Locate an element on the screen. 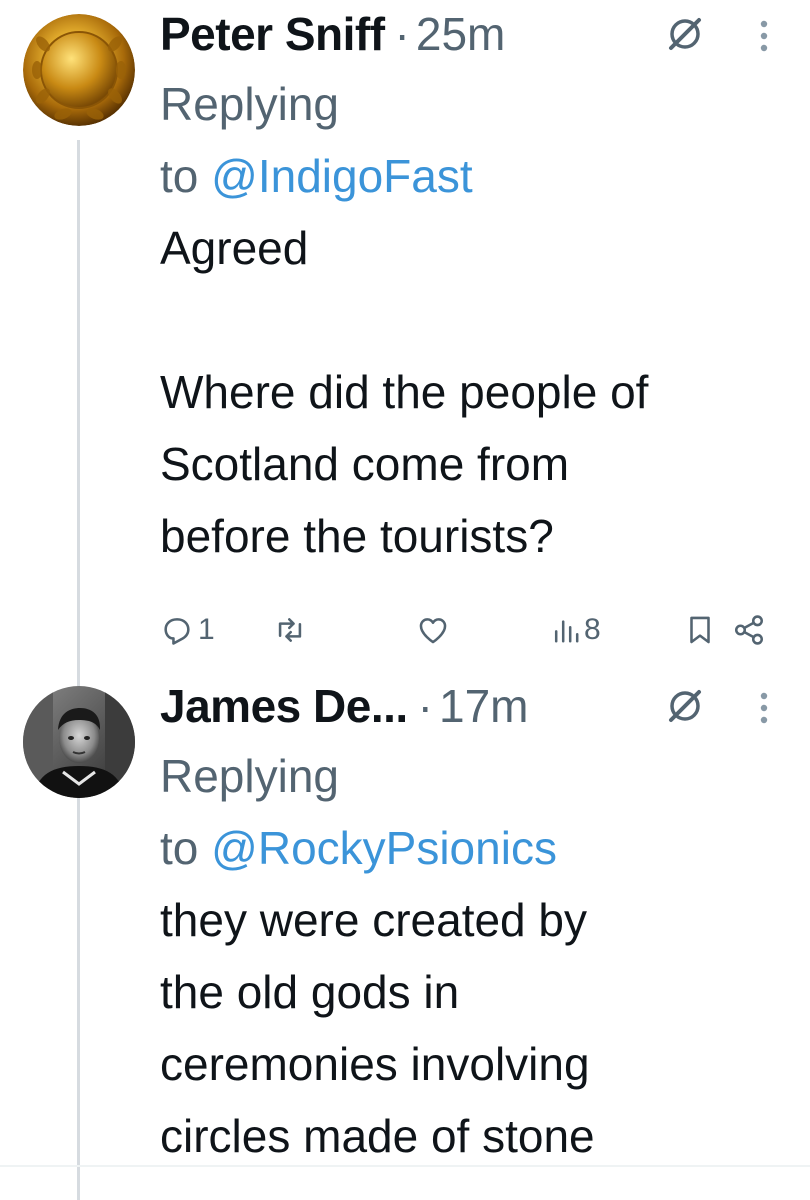 The height and width of the screenshot is (1200, 810). bookmark-icon is located at coordinates (700, 630).